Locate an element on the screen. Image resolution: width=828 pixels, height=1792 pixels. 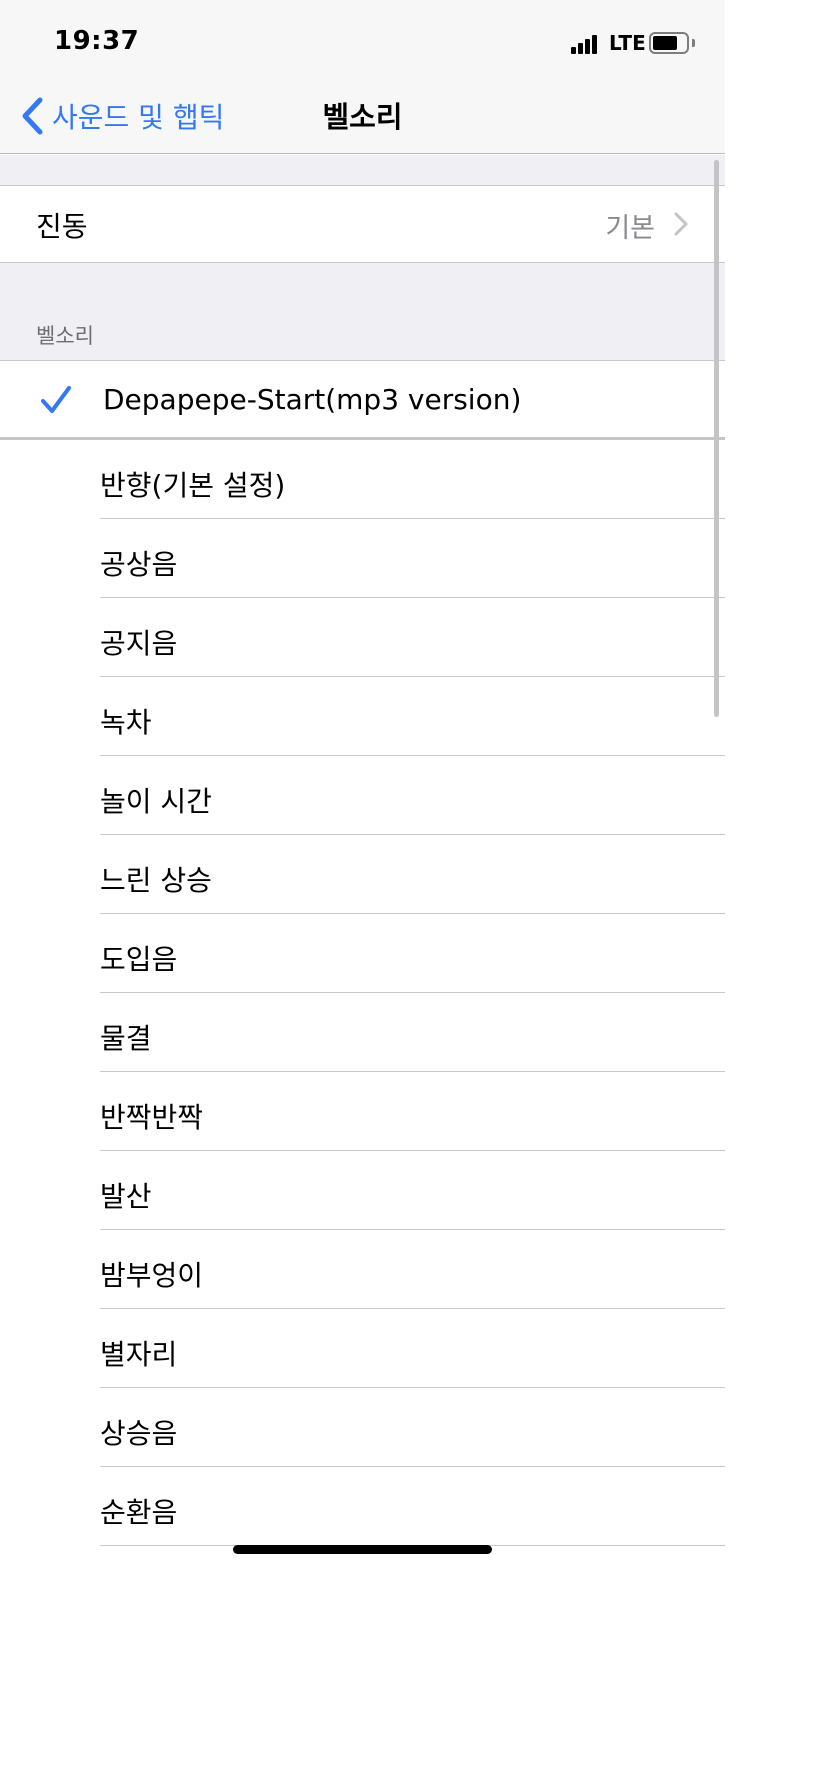
network-type: LTE is located at coordinates (627, 43).